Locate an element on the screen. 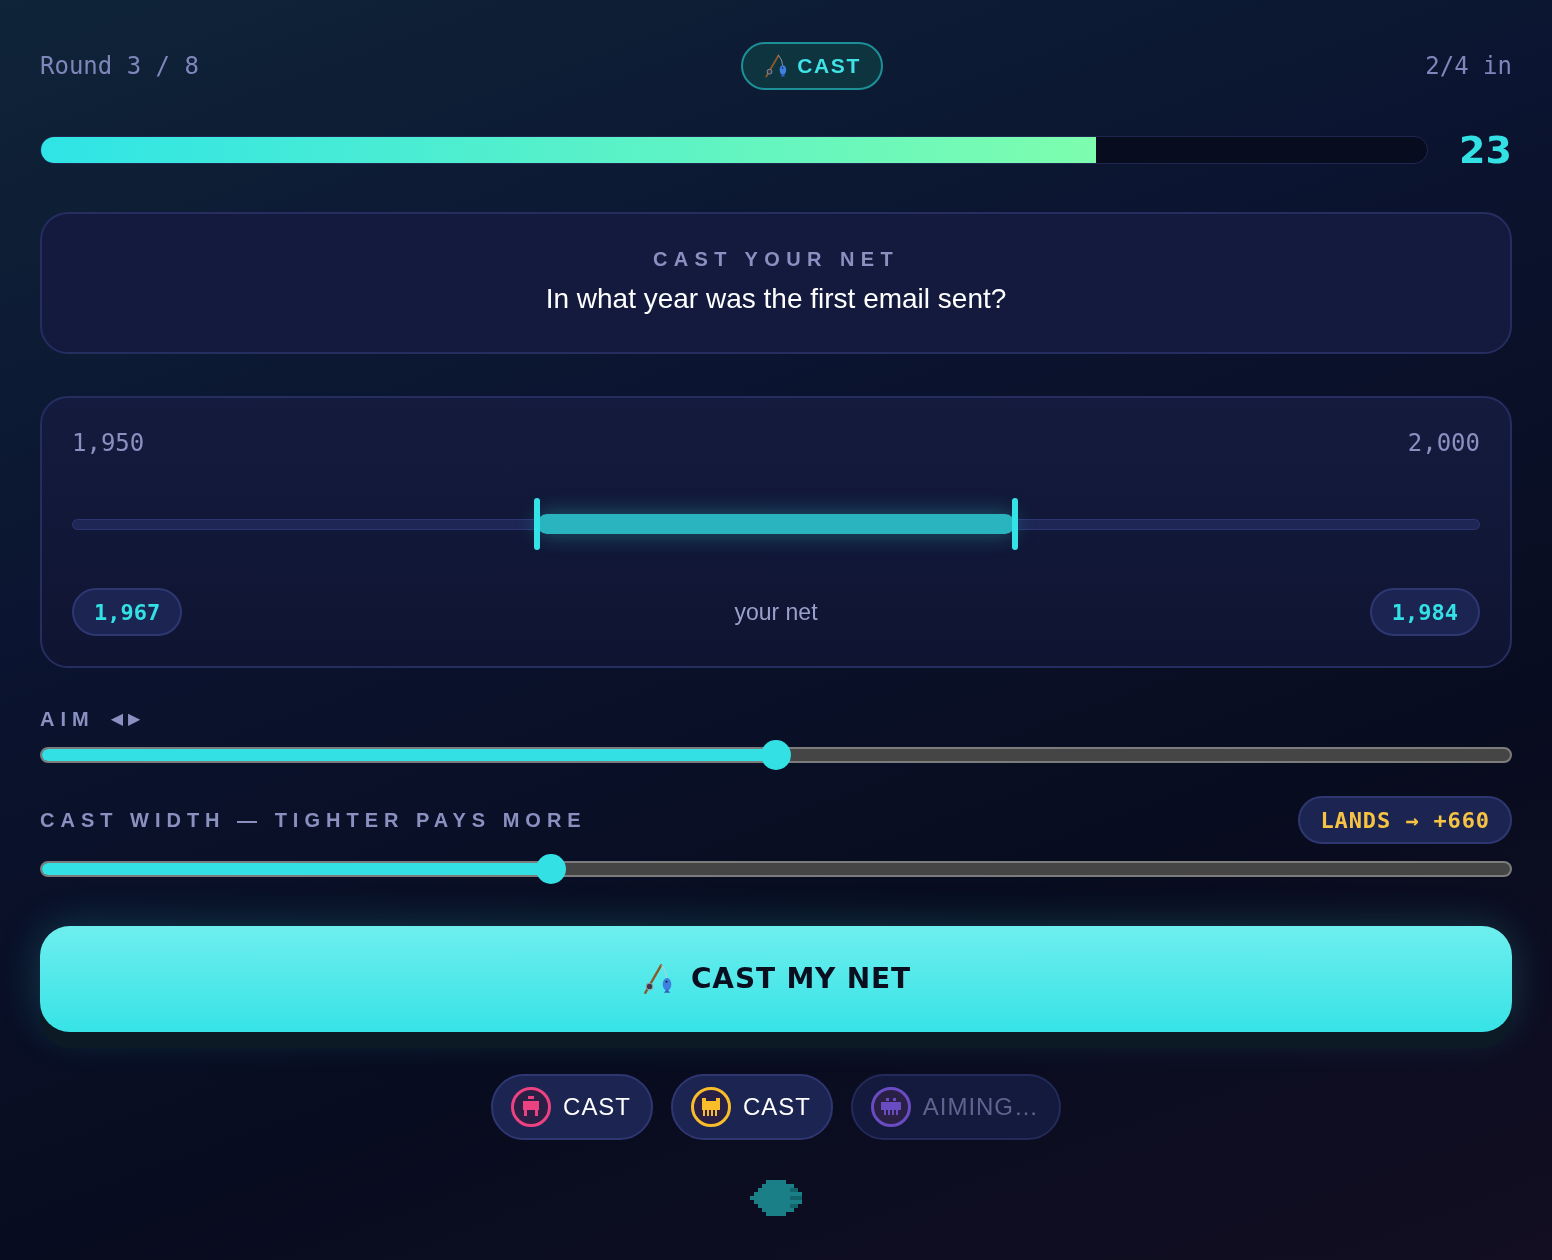 The width and height of the screenshot is (1552, 1260). width-slider is located at coordinates (776, 869).